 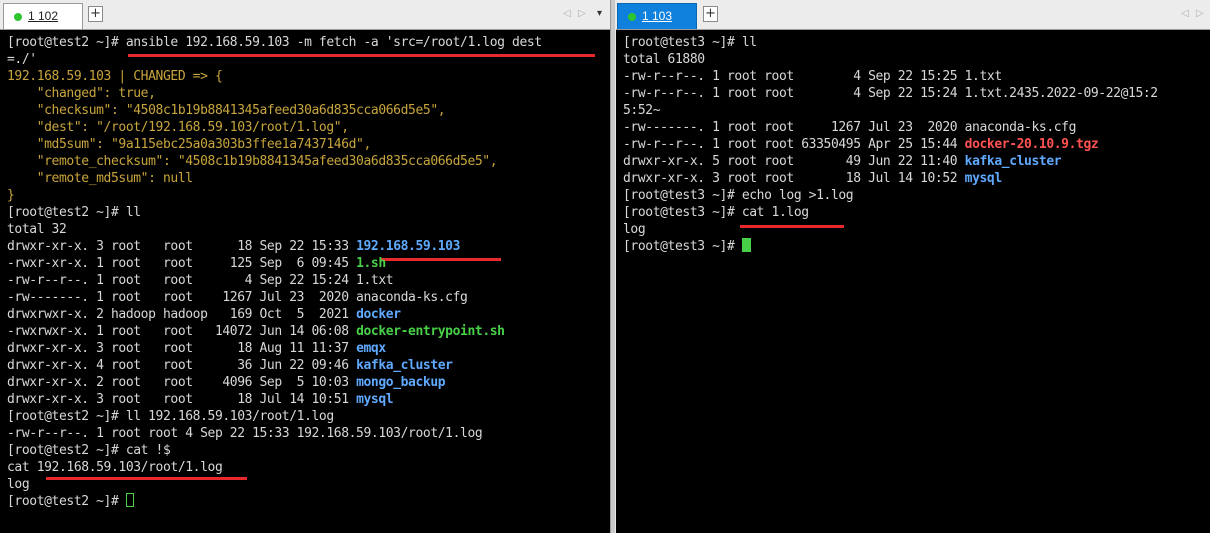 I want to click on terminal-line: [root@test2 ~]#, so click(x=70, y=501).